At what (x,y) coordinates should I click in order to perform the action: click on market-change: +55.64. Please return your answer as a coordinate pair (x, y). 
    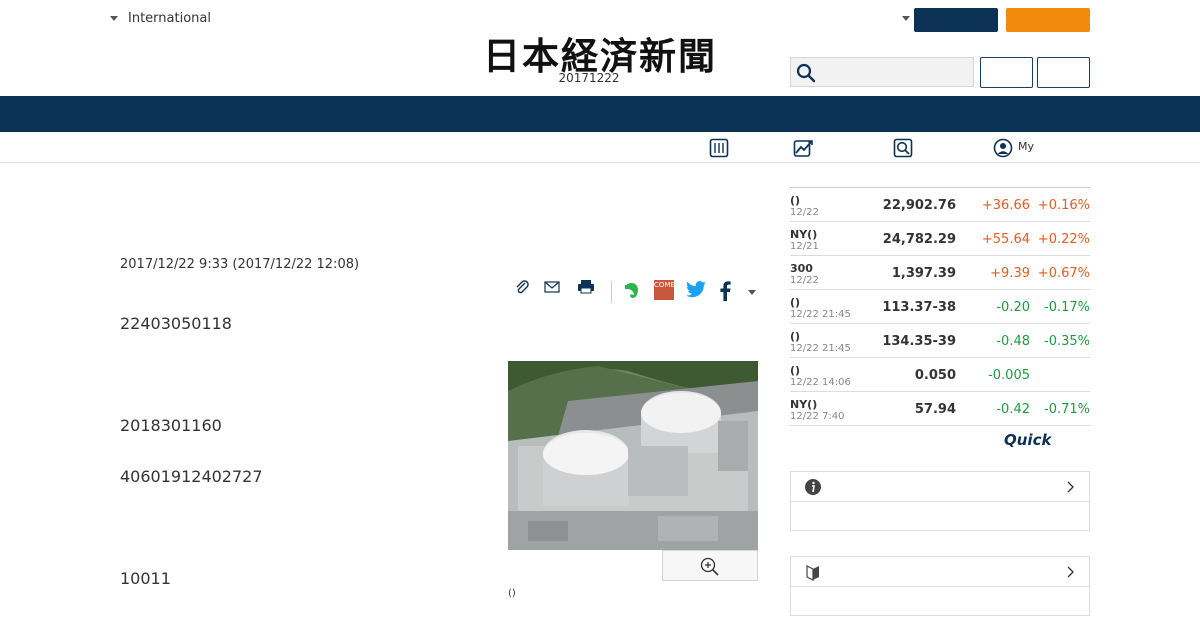
    Looking at the image, I should click on (1005, 239).